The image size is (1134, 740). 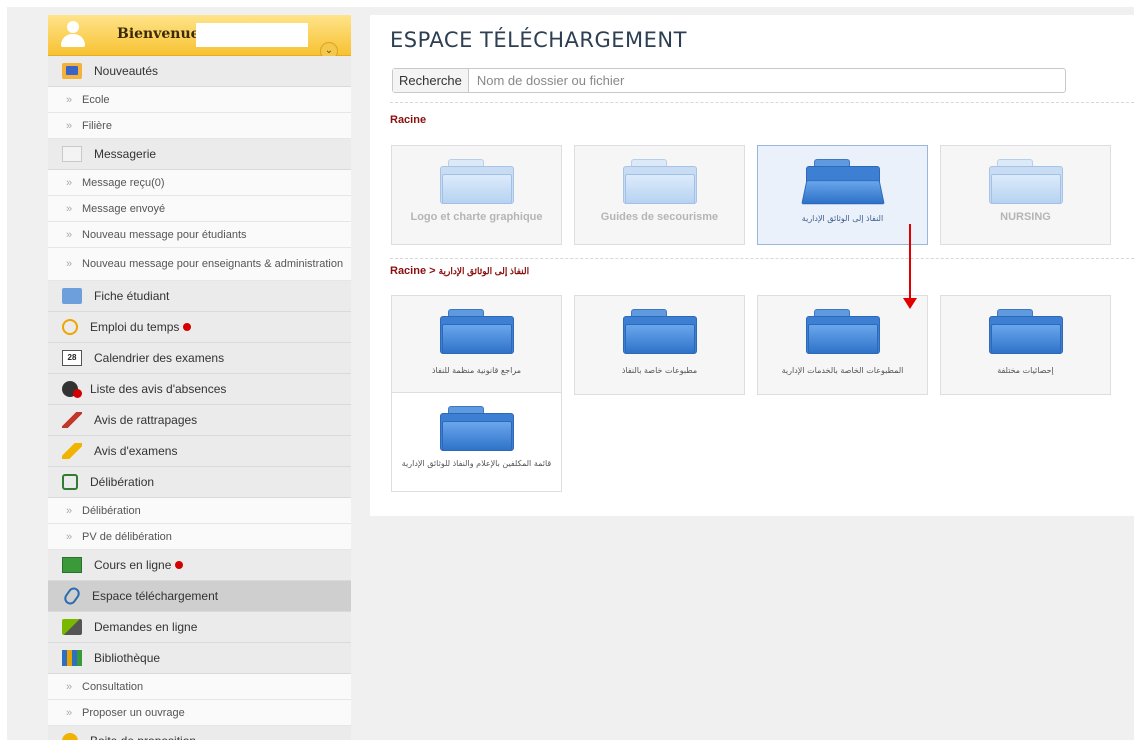 What do you see at coordinates (199, 733) in the screenshot?
I see `sidebar-item-boite-de-proposition: Boite de proposition` at bounding box center [199, 733].